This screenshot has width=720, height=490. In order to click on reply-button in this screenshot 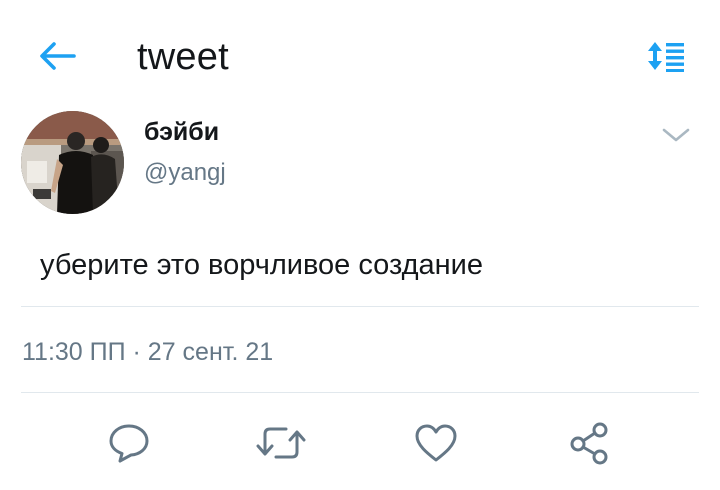, I will do `click(129, 443)`.